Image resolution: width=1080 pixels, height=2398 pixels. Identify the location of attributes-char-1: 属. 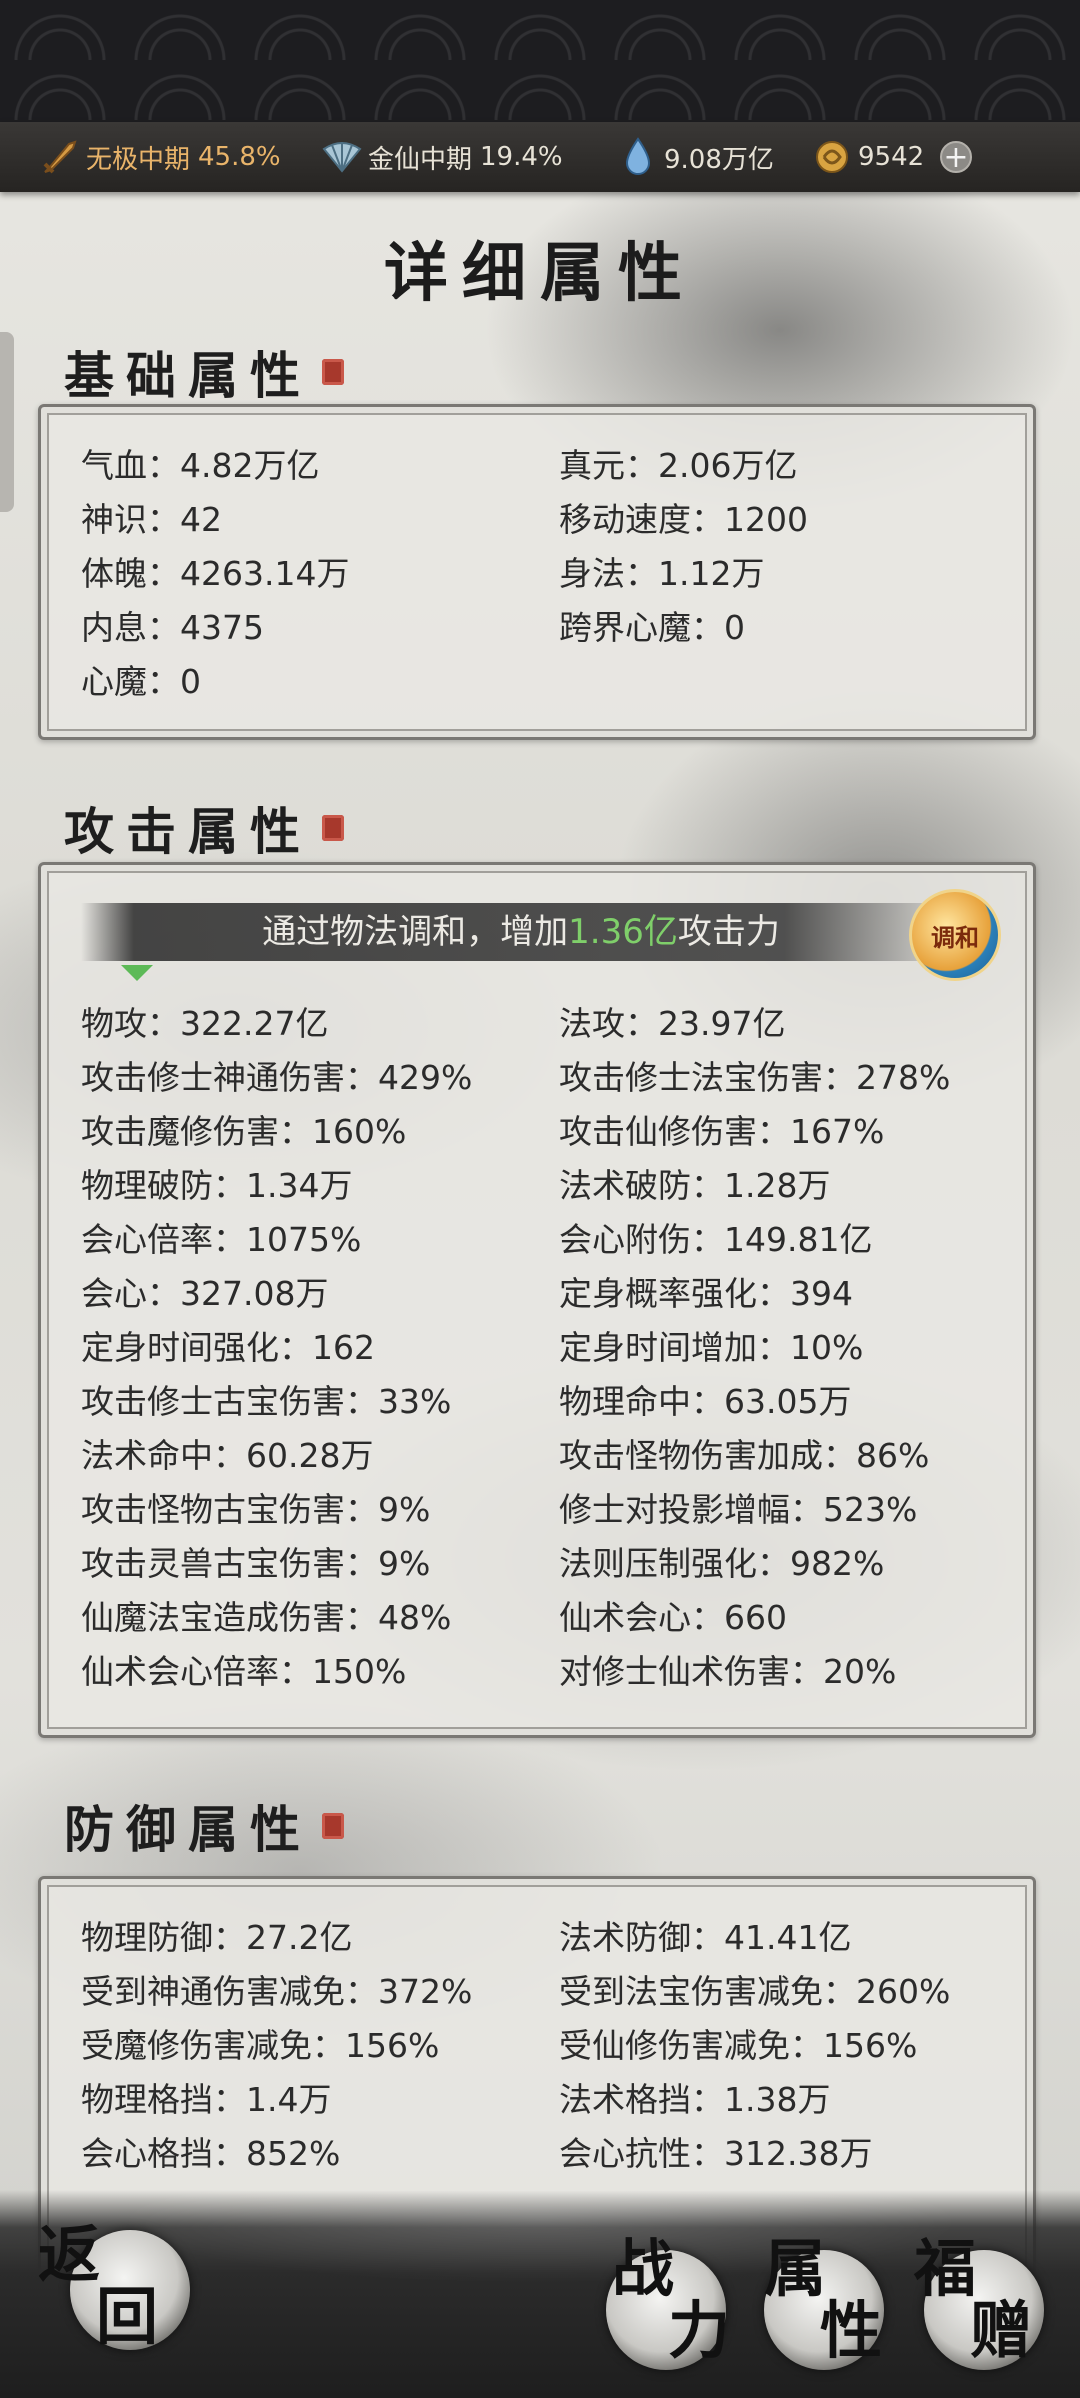
(795, 2268).